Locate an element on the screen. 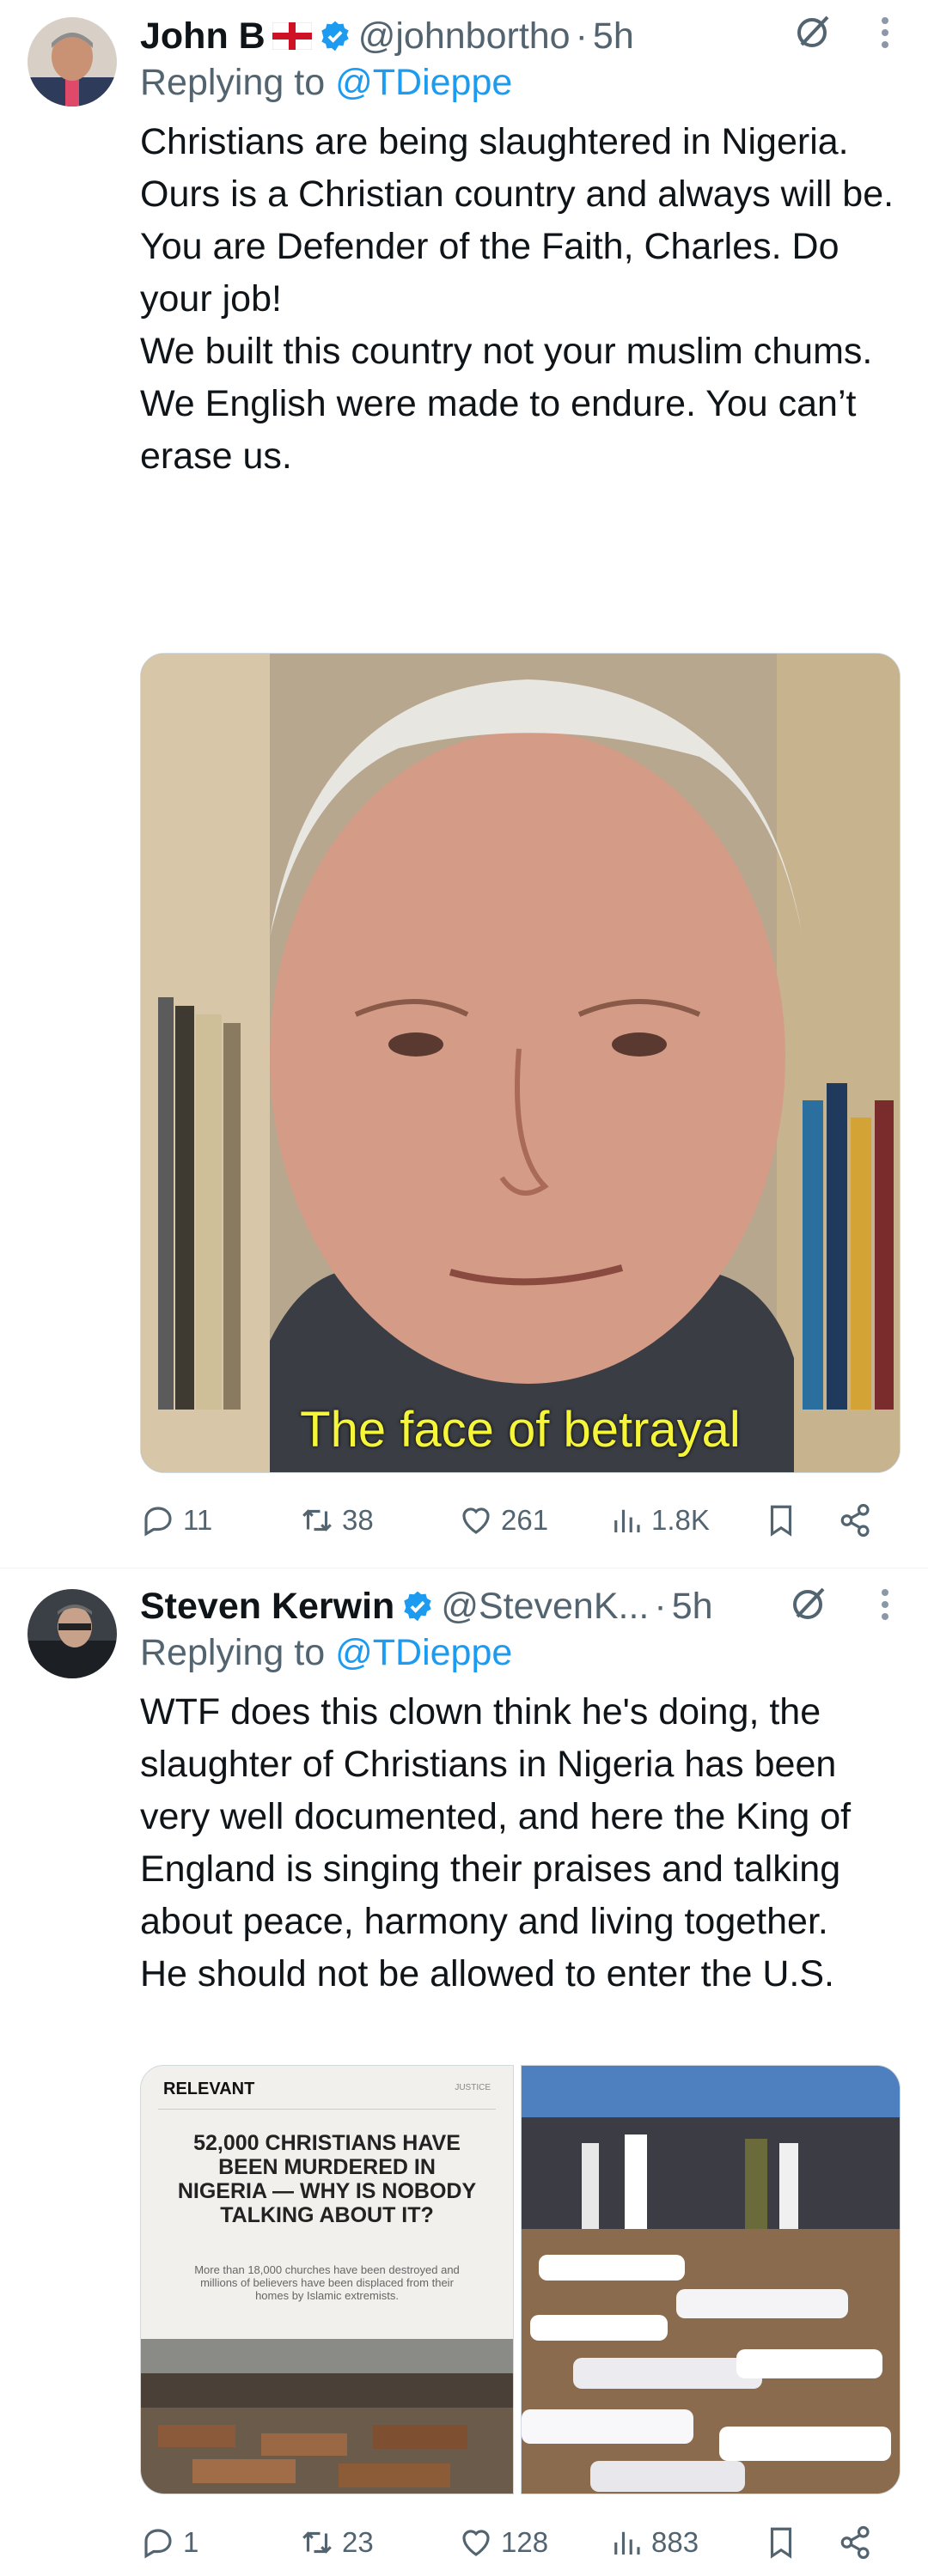 The image size is (928, 2576). video-caption: The face of betrayal is located at coordinates (520, 1430).